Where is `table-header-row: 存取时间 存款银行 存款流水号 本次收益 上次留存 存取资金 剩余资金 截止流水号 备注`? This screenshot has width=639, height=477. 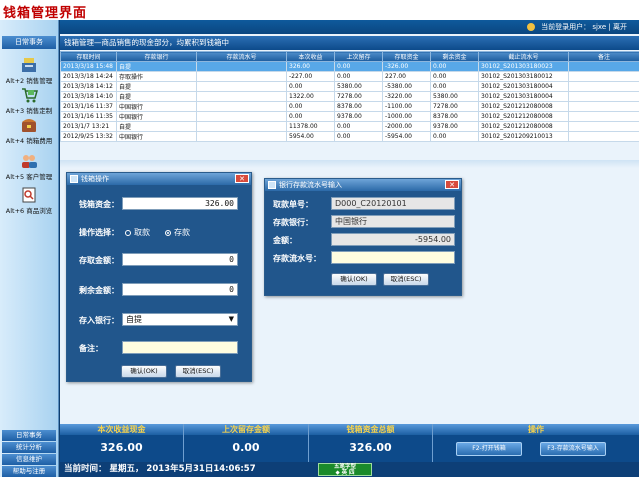
table-header-row: 存取时间 存款银行 存款流水号 本次收益 上次留存 存取资金 剩余资金 截止流水号 备注 is located at coordinates (349, 56).